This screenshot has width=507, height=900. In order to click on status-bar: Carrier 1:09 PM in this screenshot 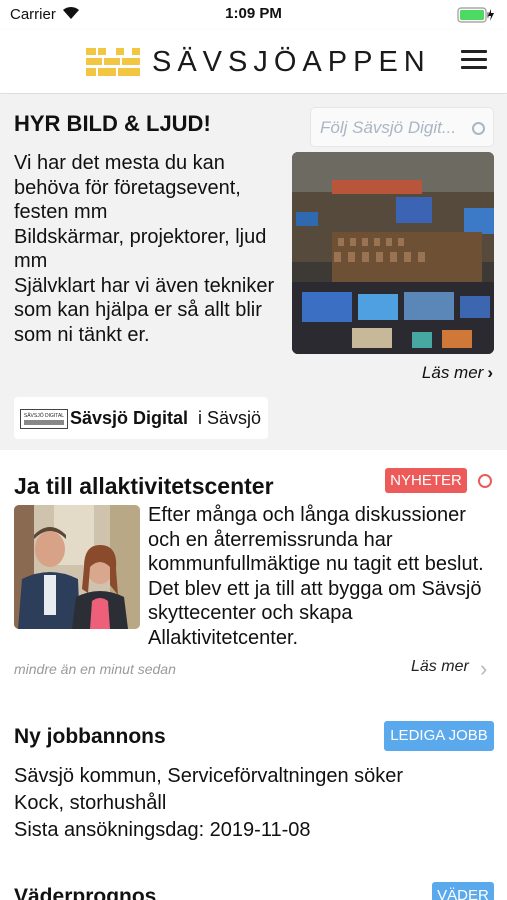, I will do `click(253, 14)`.